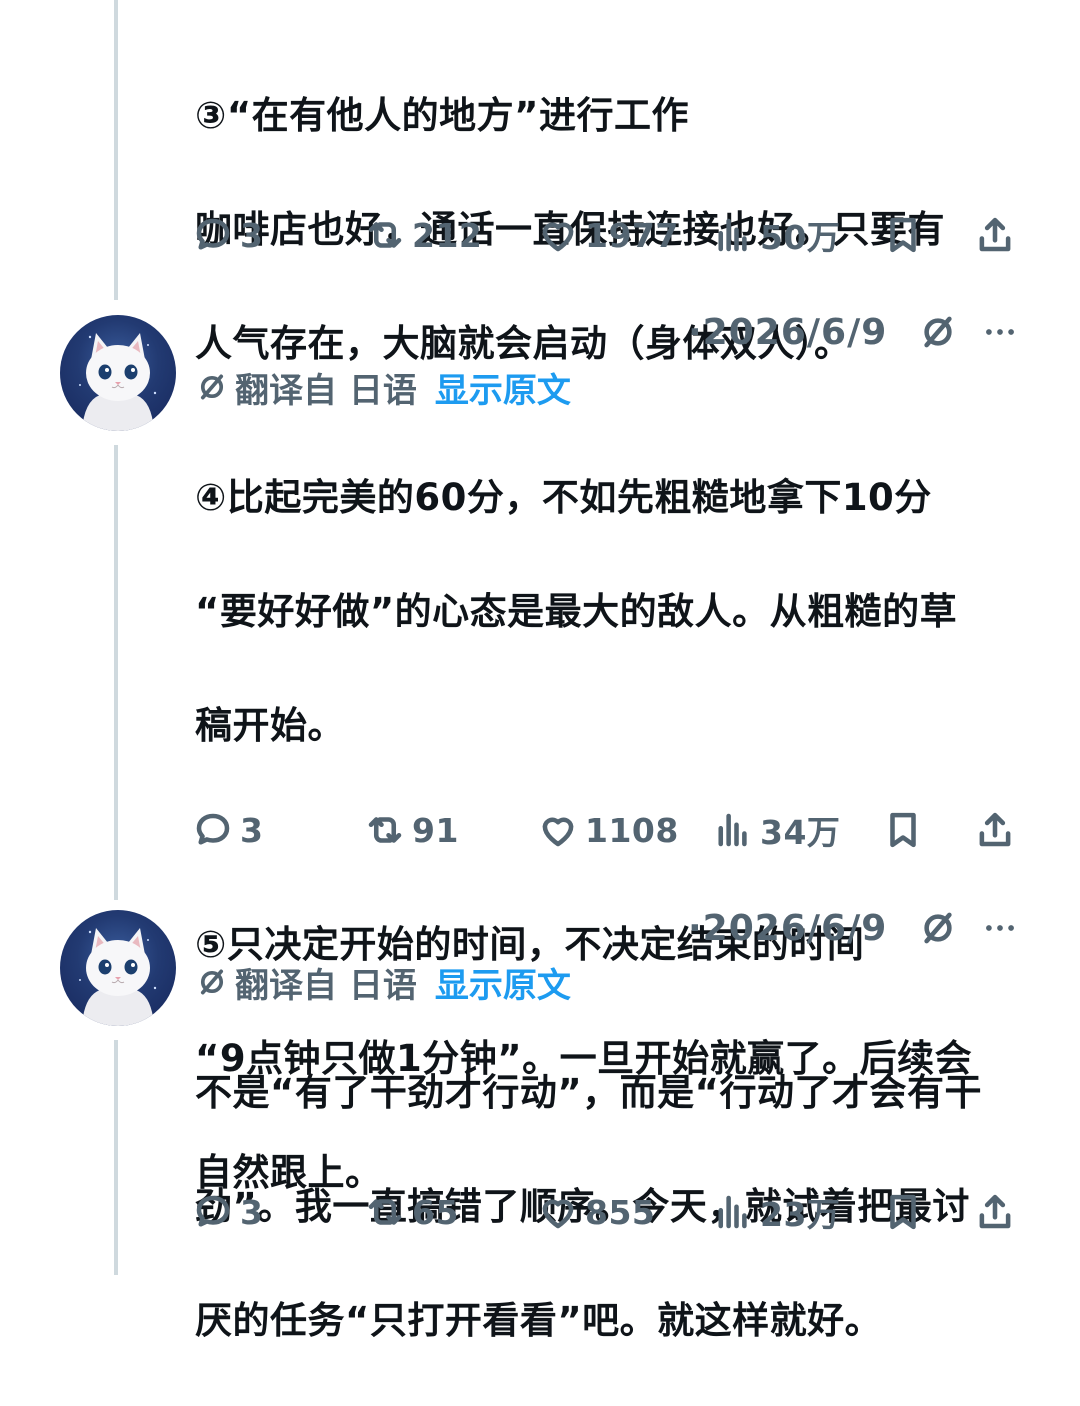 Image resolution: width=1080 pixels, height=1406 pixels. Describe the element at coordinates (800, 1214) in the screenshot. I see `views-count: 23万` at that location.